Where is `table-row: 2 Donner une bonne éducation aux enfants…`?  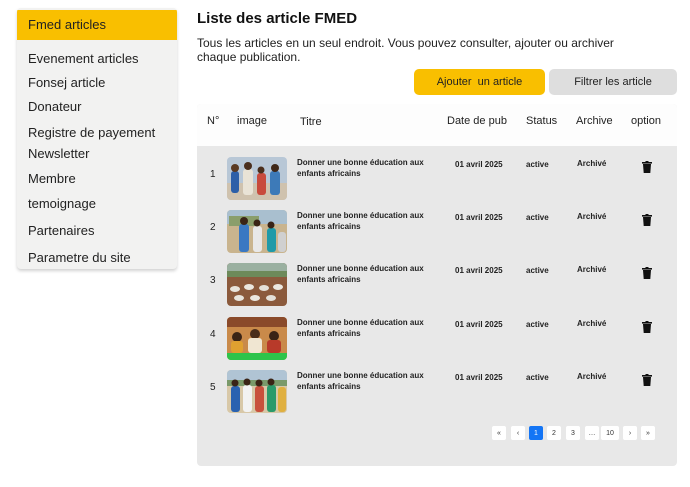
table-row: 2 Donner une bonne éducation aux enfants… is located at coordinates (437, 233).